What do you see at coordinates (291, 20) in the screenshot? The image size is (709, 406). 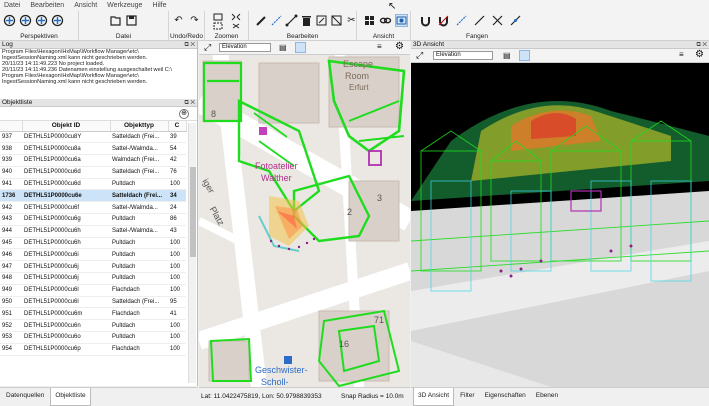 I see `move-icon` at bounding box center [291, 20].